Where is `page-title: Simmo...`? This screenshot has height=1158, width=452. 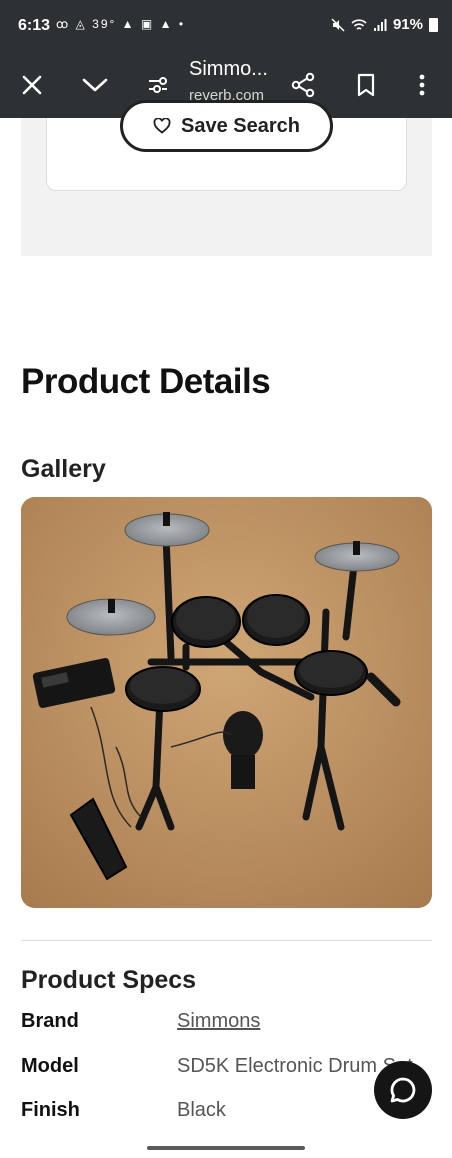 page-title: Simmo... is located at coordinates (228, 69).